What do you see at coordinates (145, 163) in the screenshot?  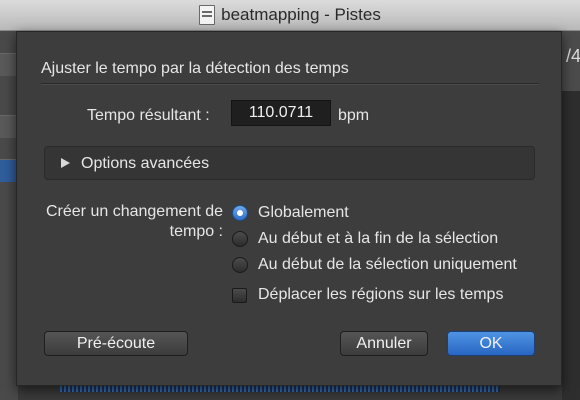 I see `advanced-options-label: Options avancées` at bounding box center [145, 163].